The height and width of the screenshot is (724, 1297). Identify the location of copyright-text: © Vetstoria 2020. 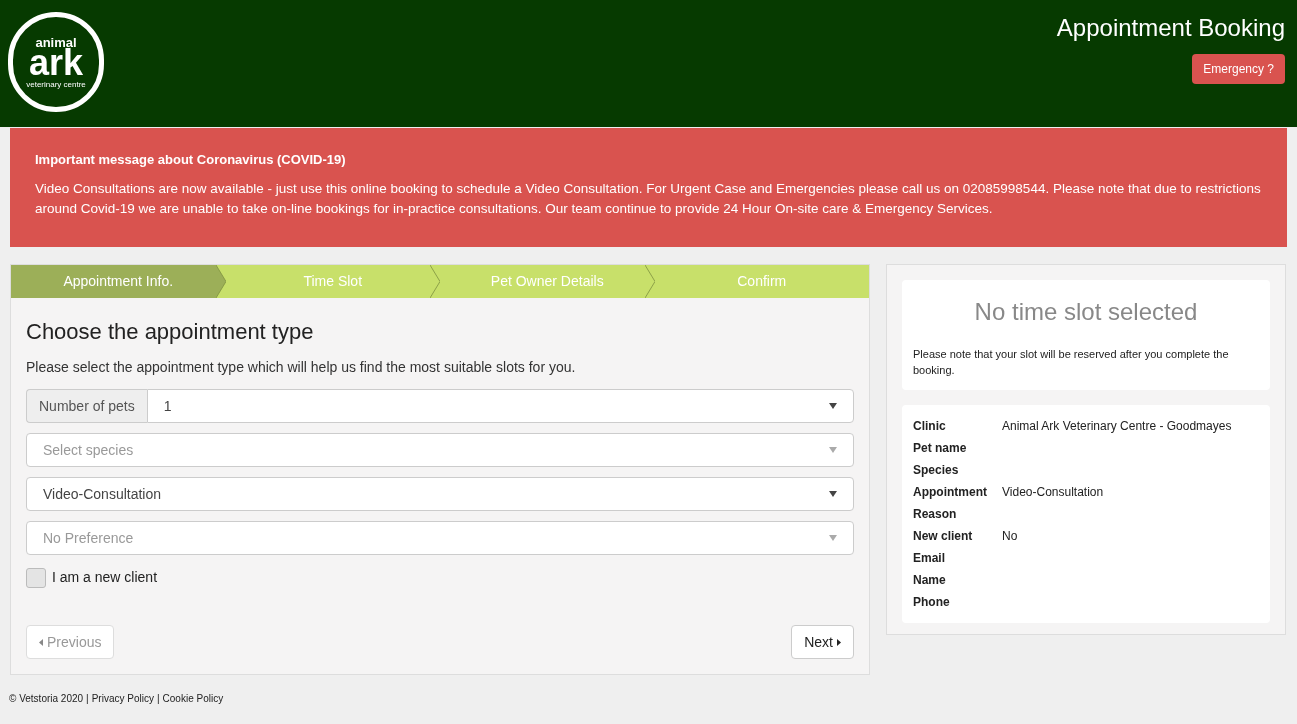
(46, 699).